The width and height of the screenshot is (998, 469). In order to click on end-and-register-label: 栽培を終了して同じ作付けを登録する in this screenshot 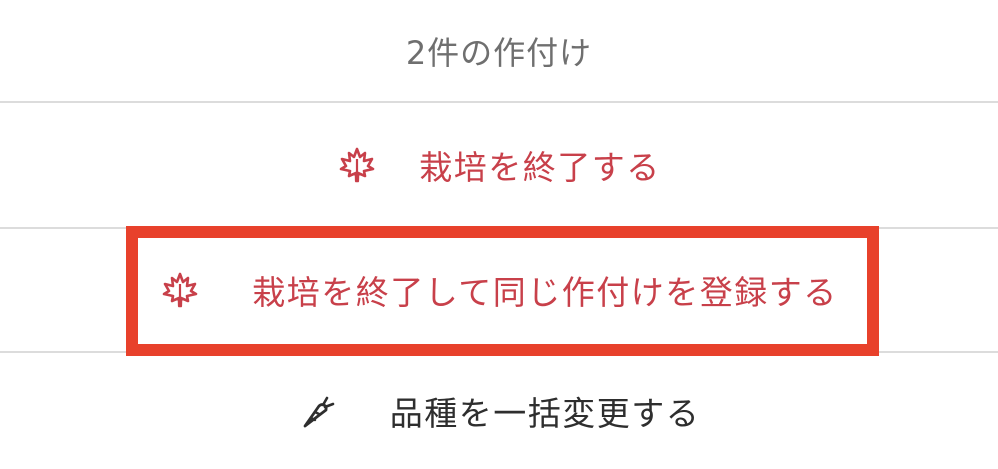, I will do `click(545, 292)`.